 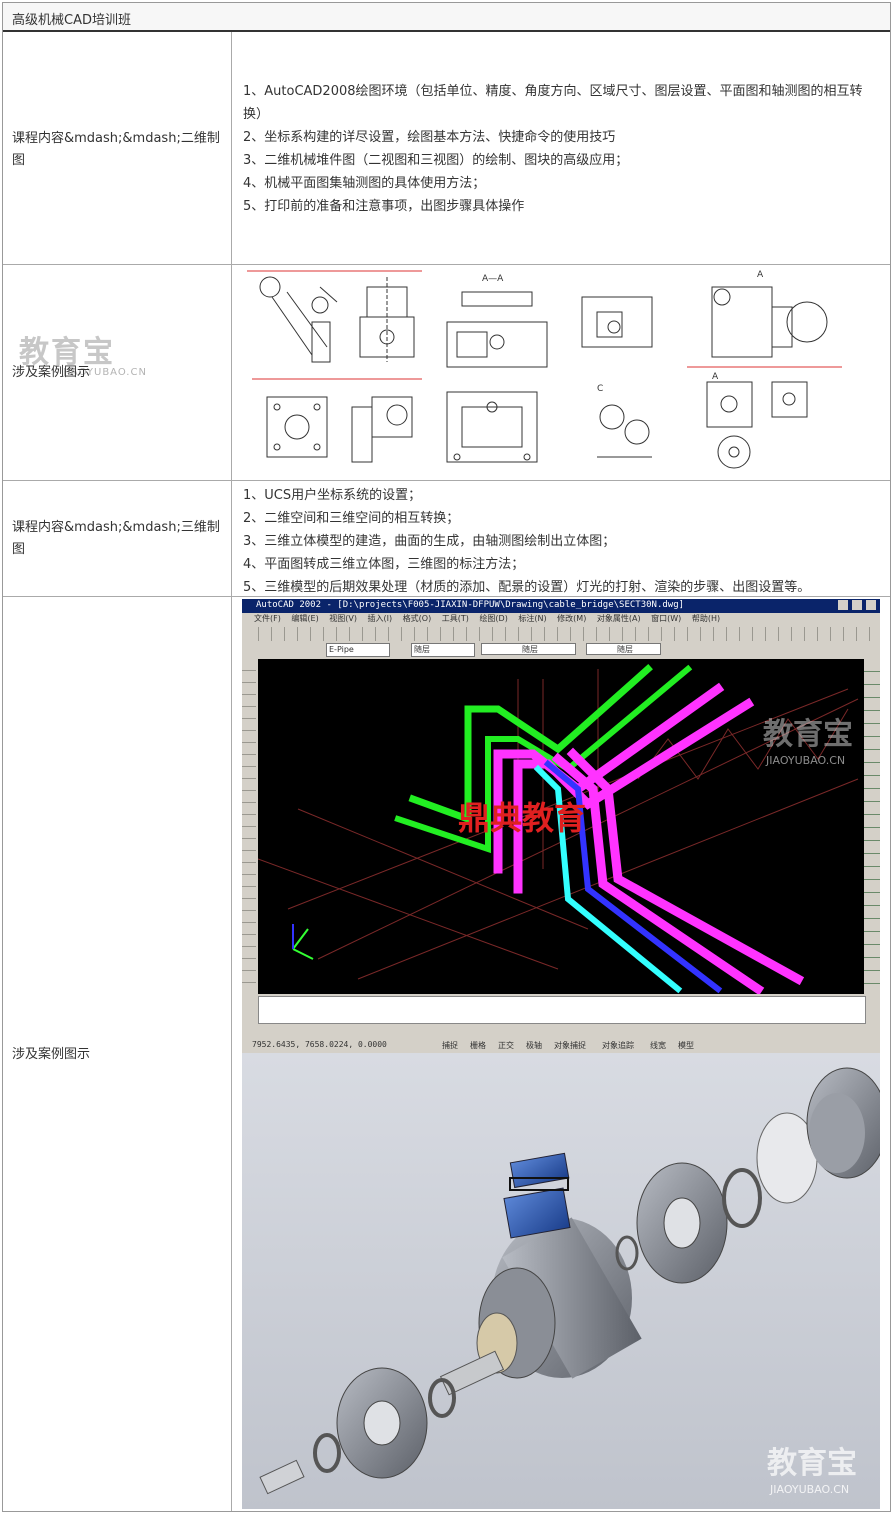 I want to click on list-item: 2、坐标系构建的详尽设置，绘图基本方法、快捷命令的使用技巧, so click(x=429, y=137).